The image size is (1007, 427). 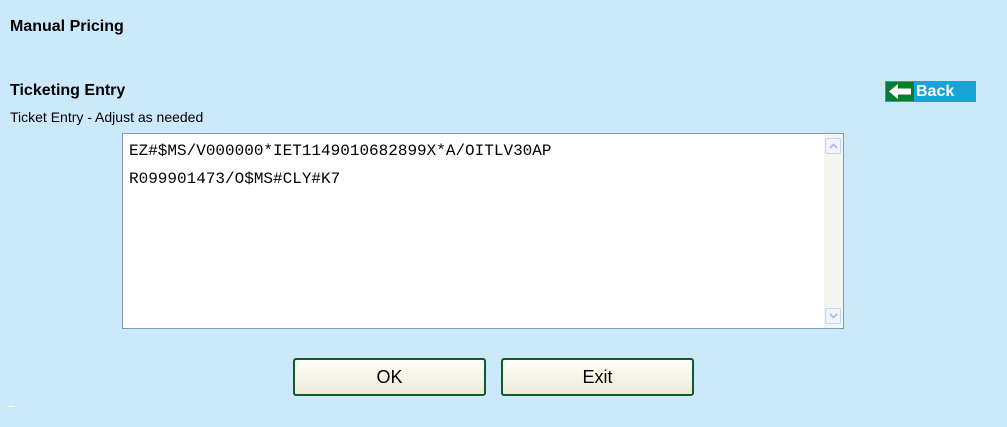 I want to click on chevron-down-icon, so click(x=833, y=316).